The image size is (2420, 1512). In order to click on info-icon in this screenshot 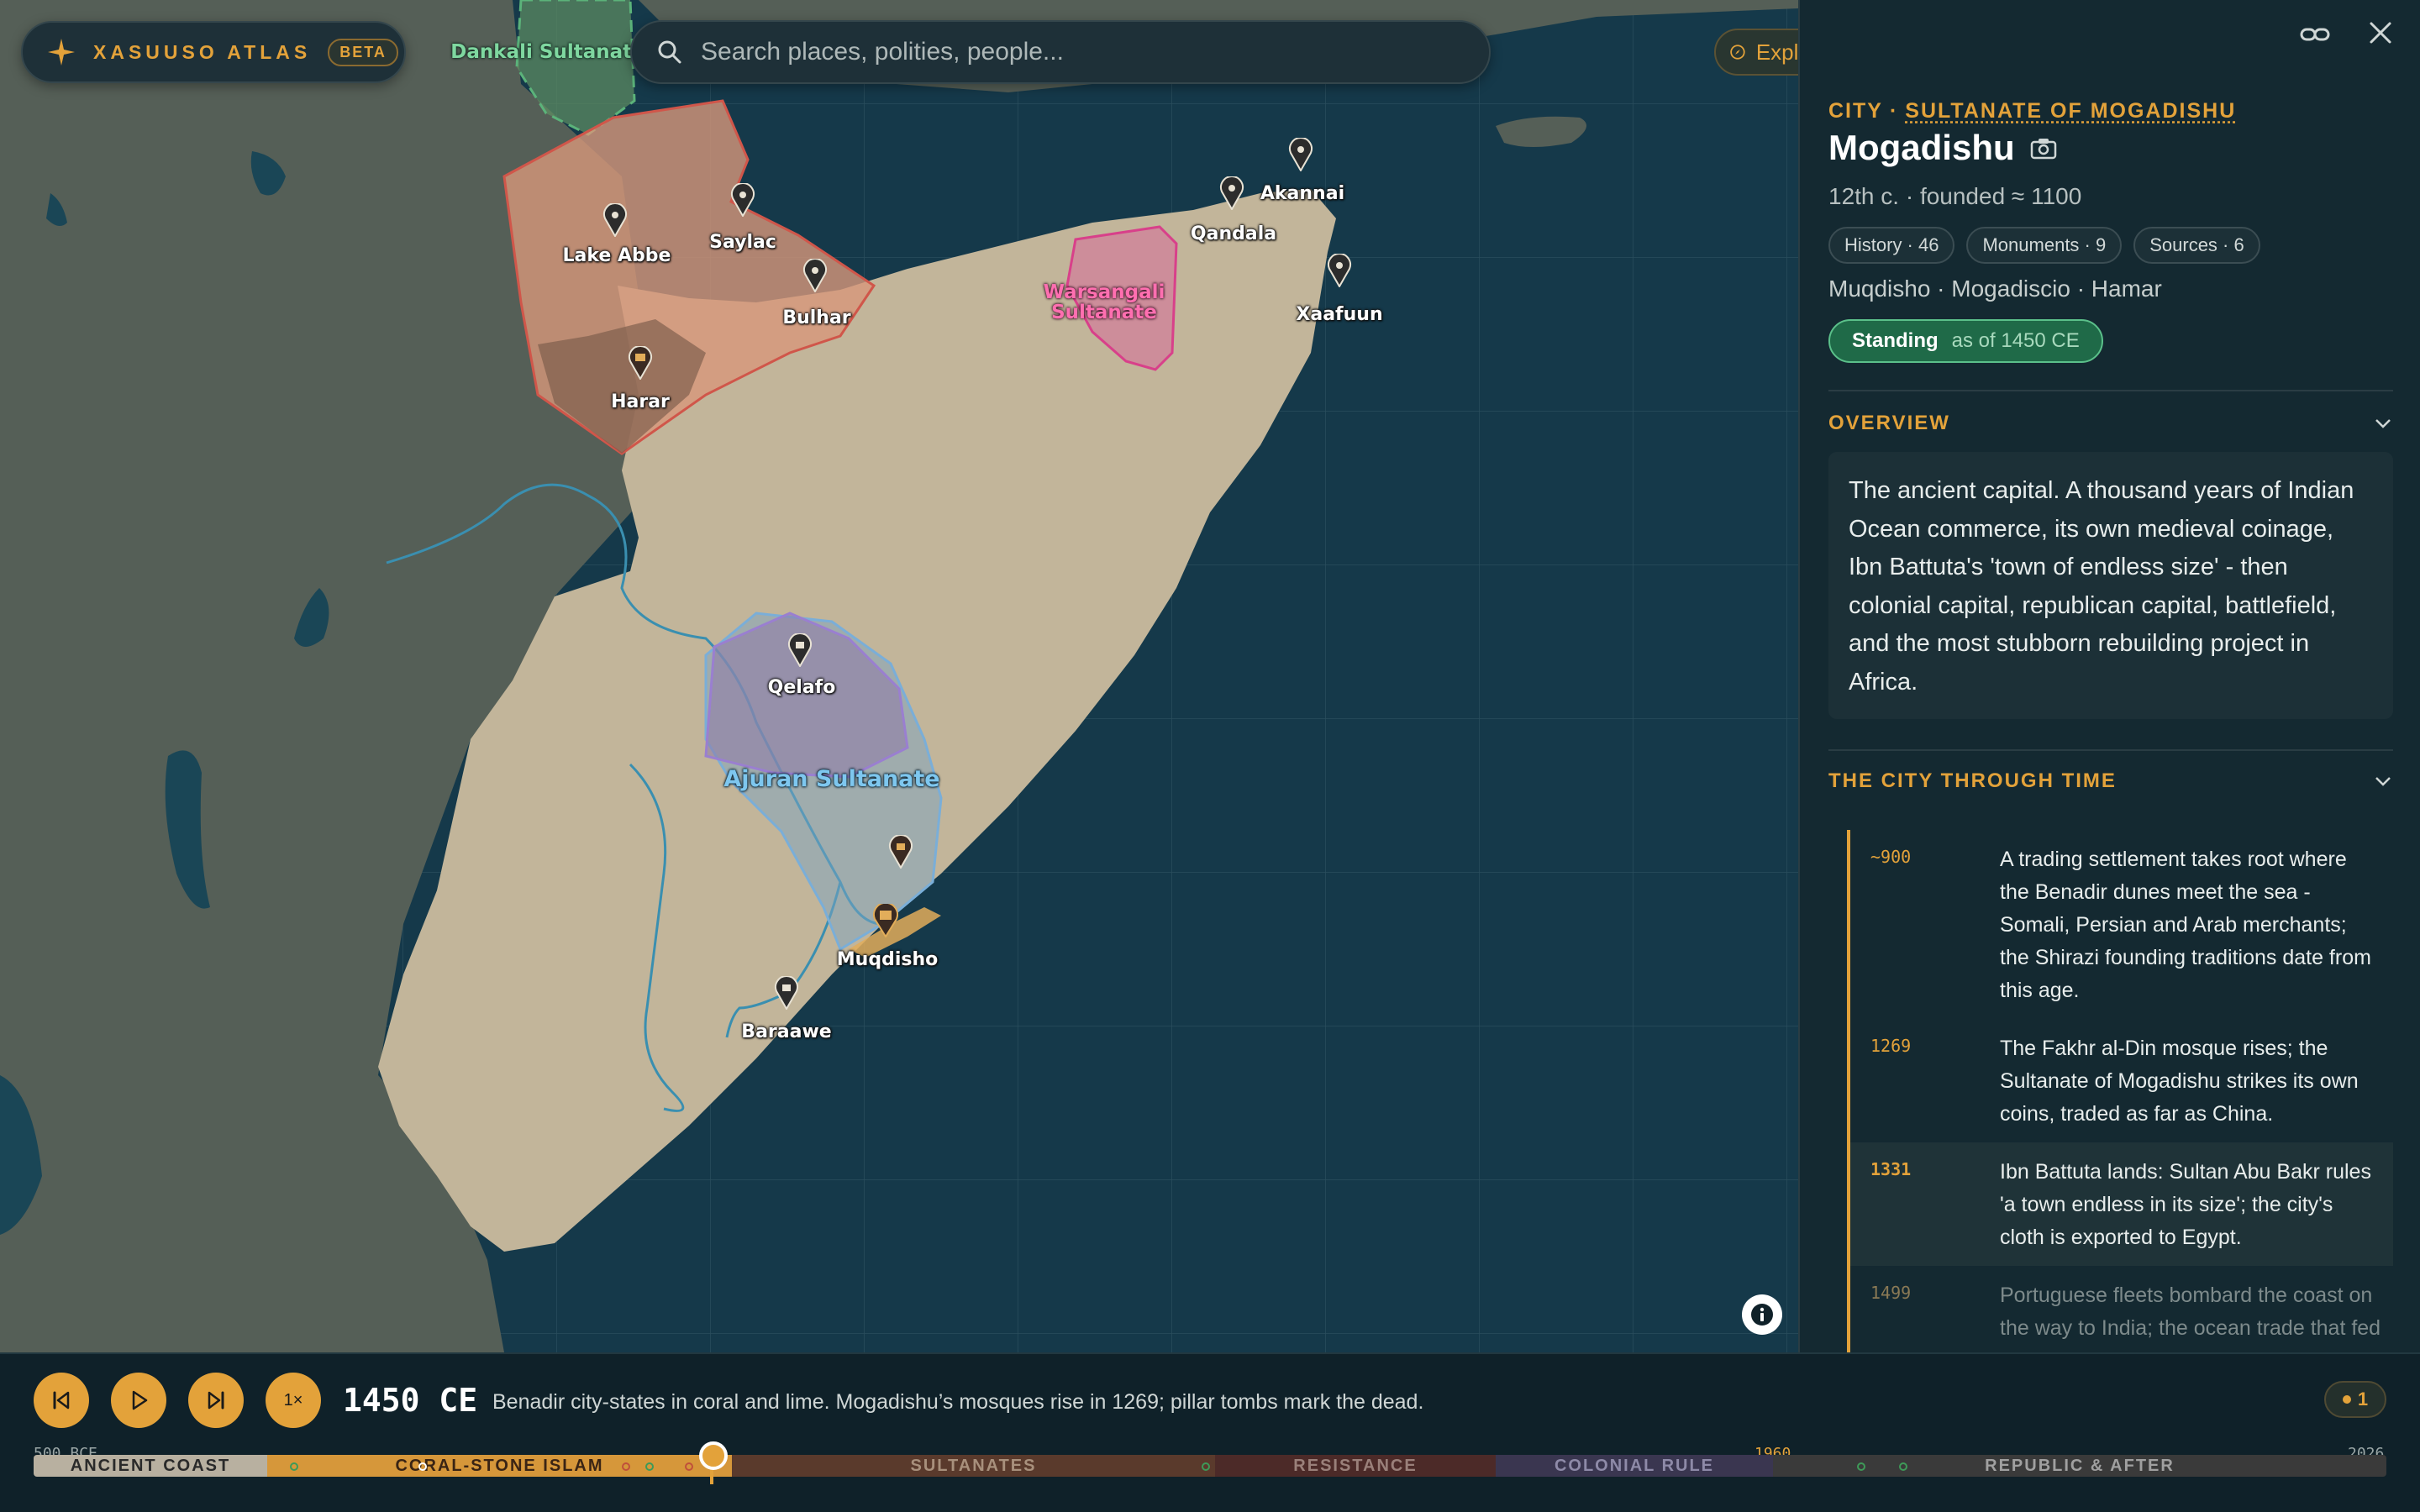, I will do `click(1762, 1315)`.